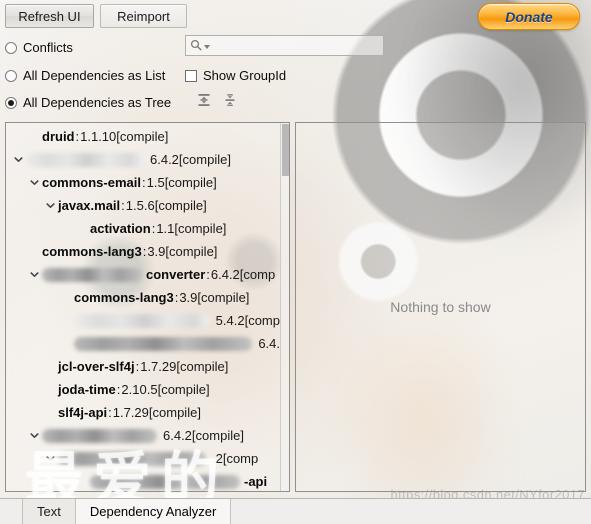 The image size is (591, 524). I want to click on tree-node: druid : 1.1.10 [compile], so click(143, 136).